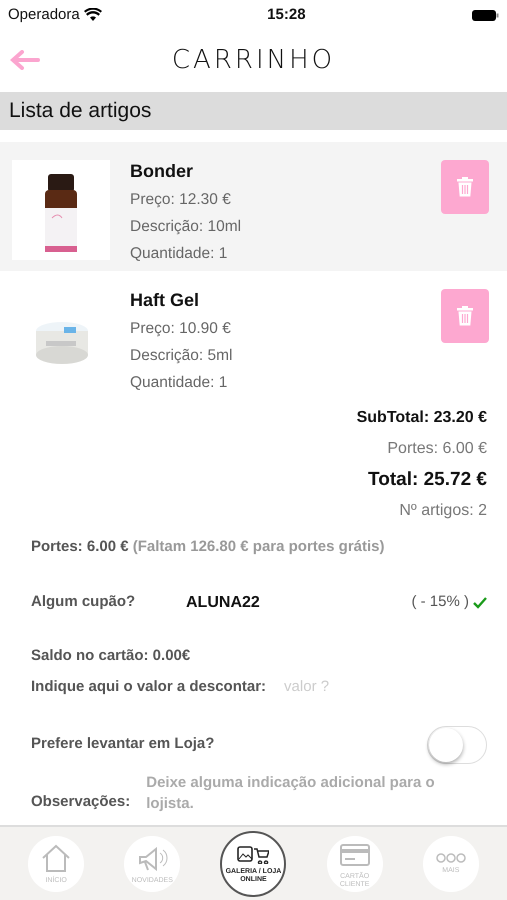  Describe the element at coordinates (436, 448) in the screenshot. I see `shipping-cost: Portes: 6.00 €` at that location.